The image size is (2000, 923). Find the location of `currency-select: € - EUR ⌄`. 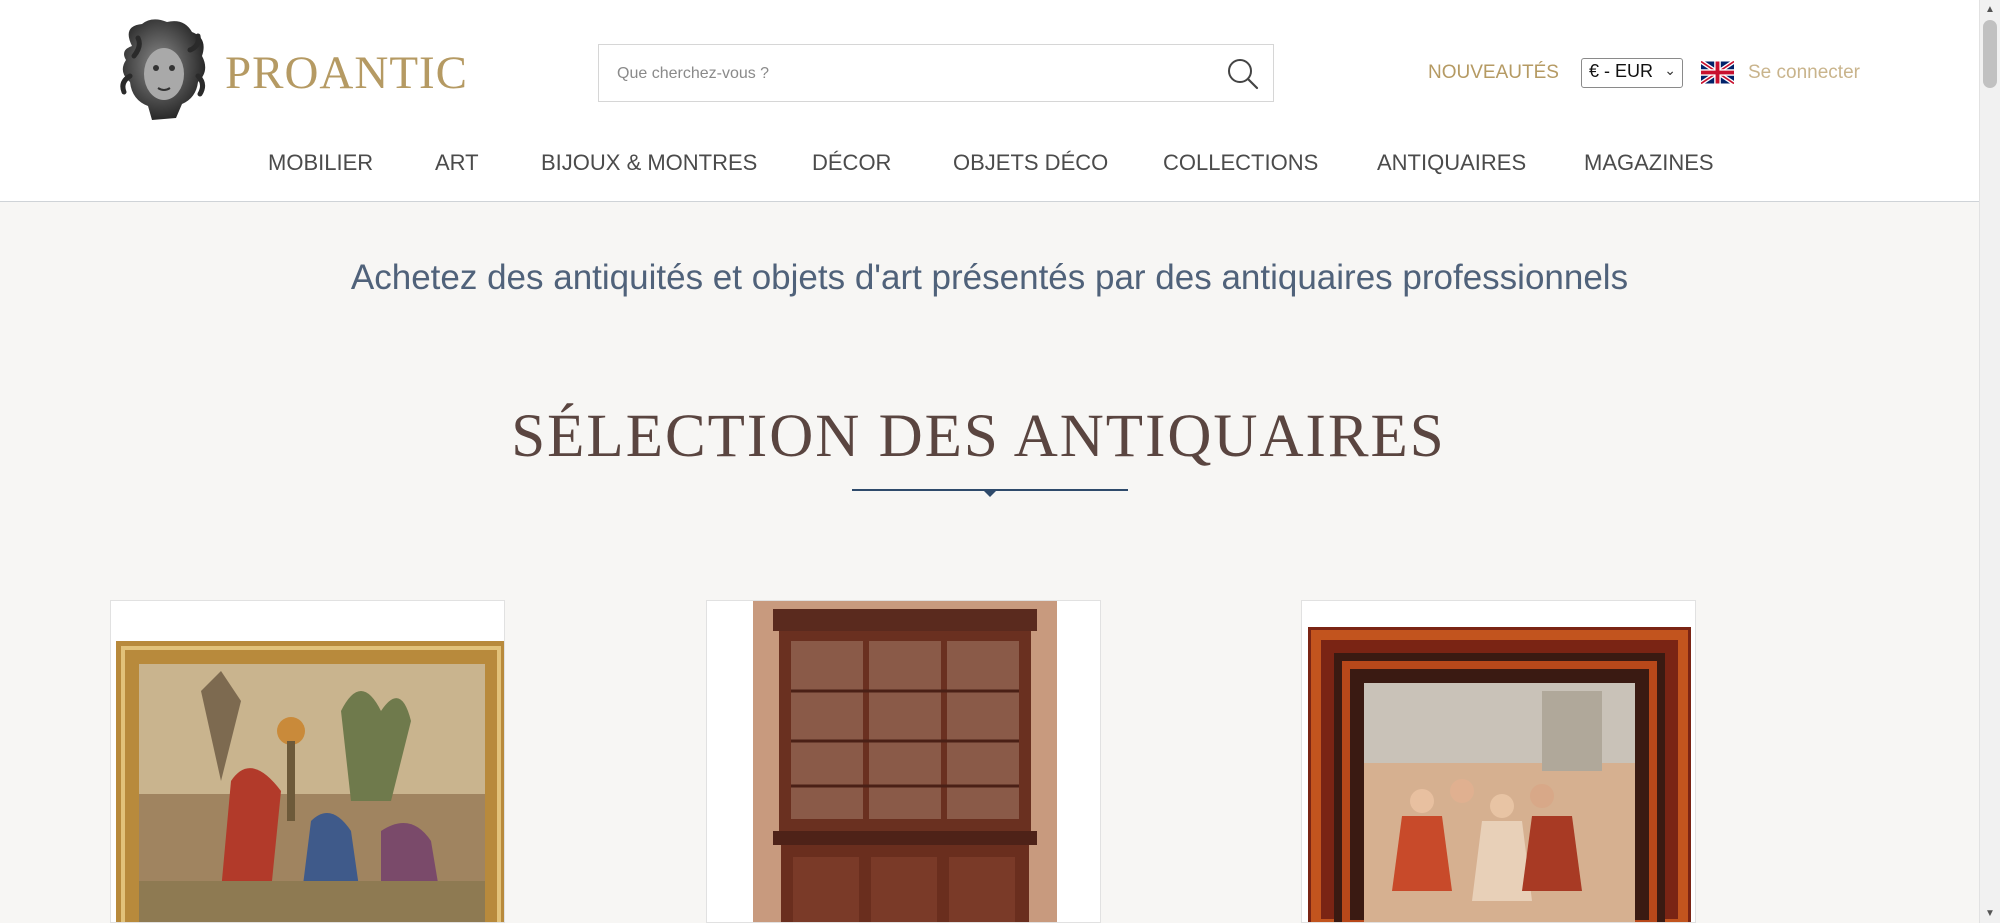

currency-select: € - EUR ⌄ is located at coordinates (1632, 73).